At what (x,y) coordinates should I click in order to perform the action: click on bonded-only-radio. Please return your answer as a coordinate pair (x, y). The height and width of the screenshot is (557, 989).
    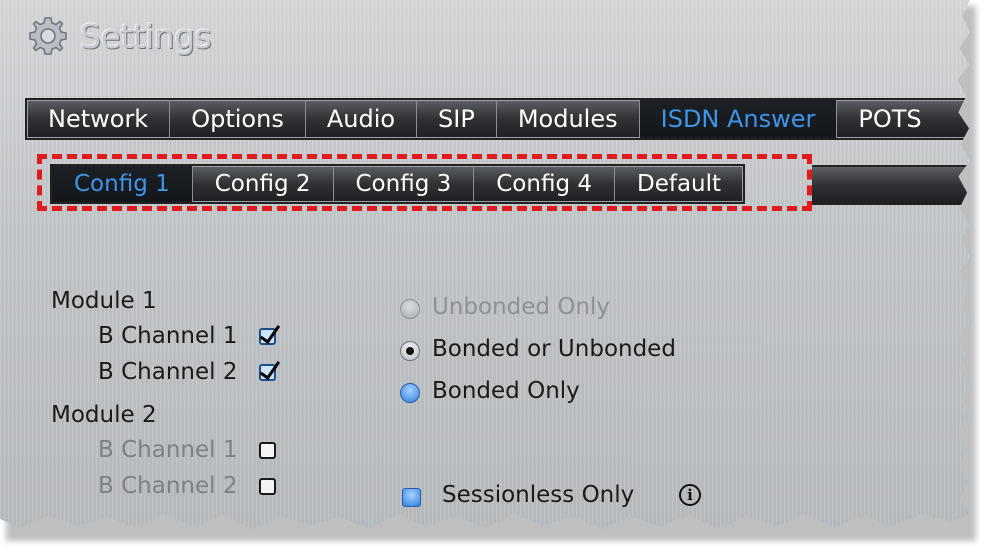
    Looking at the image, I should click on (410, 393).